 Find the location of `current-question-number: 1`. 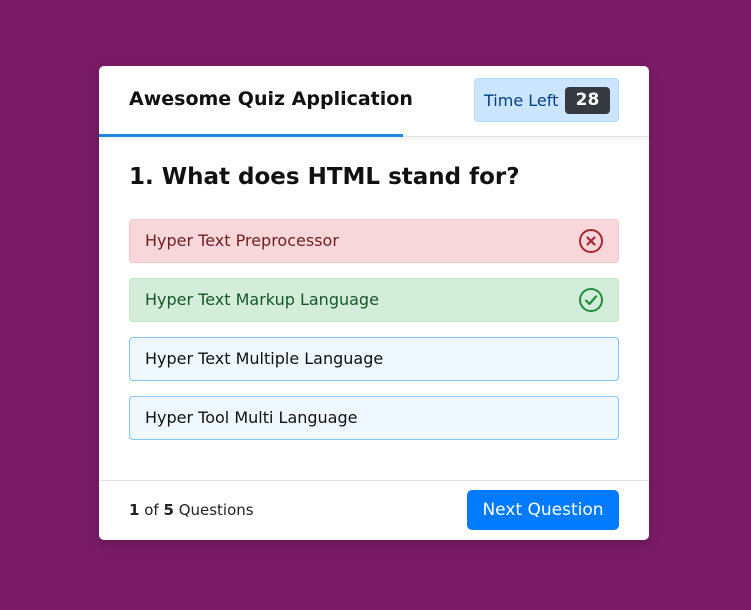

current-question-number: 1 is located at coordinates (134, 510).